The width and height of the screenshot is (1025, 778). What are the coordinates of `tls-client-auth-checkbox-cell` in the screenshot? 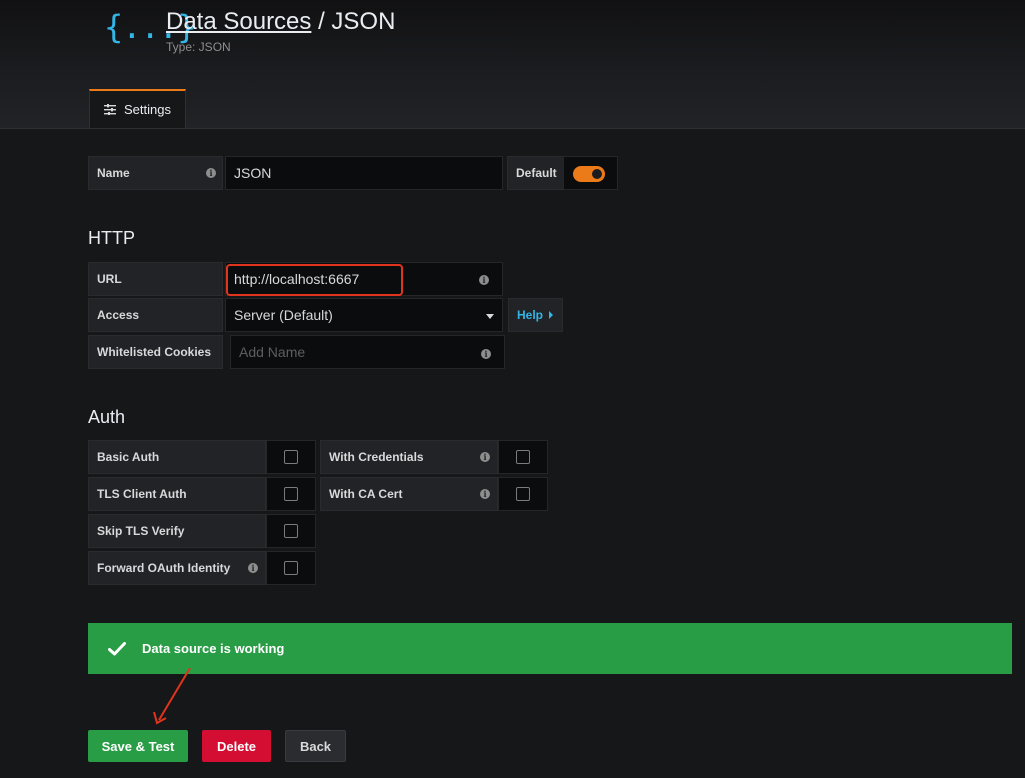 It's located at (291, 494).